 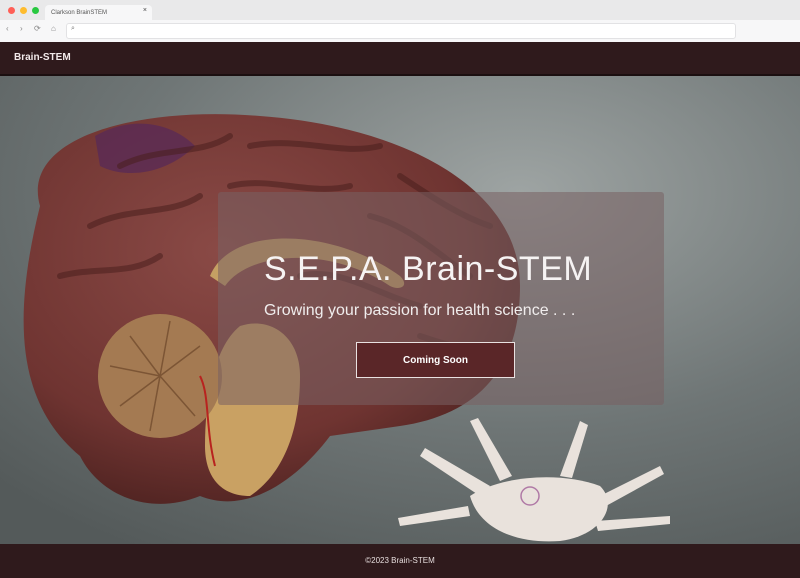 I want to click on back-icon: ‹, so click(x=7, y=28).